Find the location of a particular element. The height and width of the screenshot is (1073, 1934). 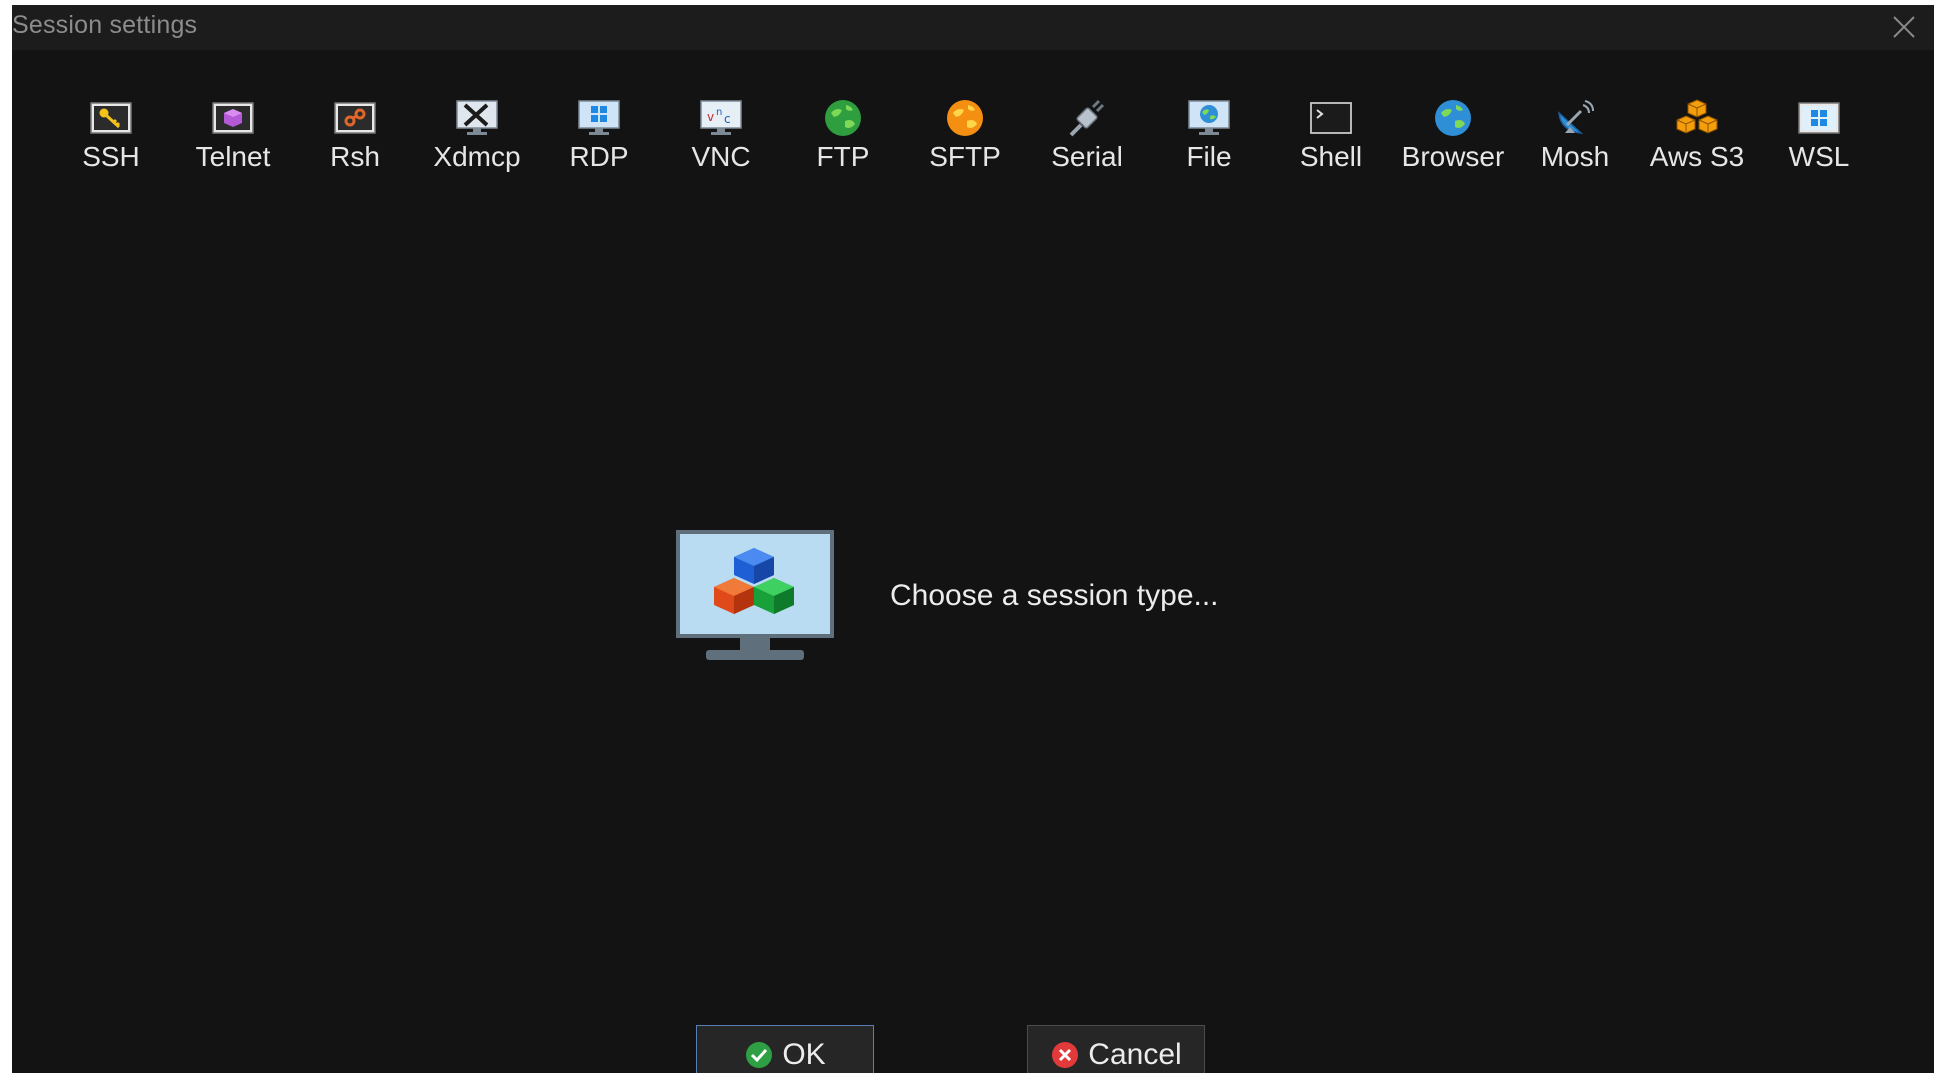

wsl-windows-icon is located at coordinates (1819, 118).